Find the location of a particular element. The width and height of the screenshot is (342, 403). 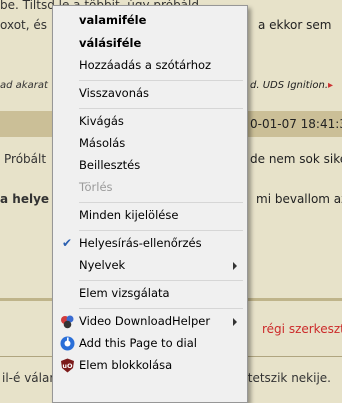

add-to-dial-item: Add this Page to dial is located at coordinates (150, 343).